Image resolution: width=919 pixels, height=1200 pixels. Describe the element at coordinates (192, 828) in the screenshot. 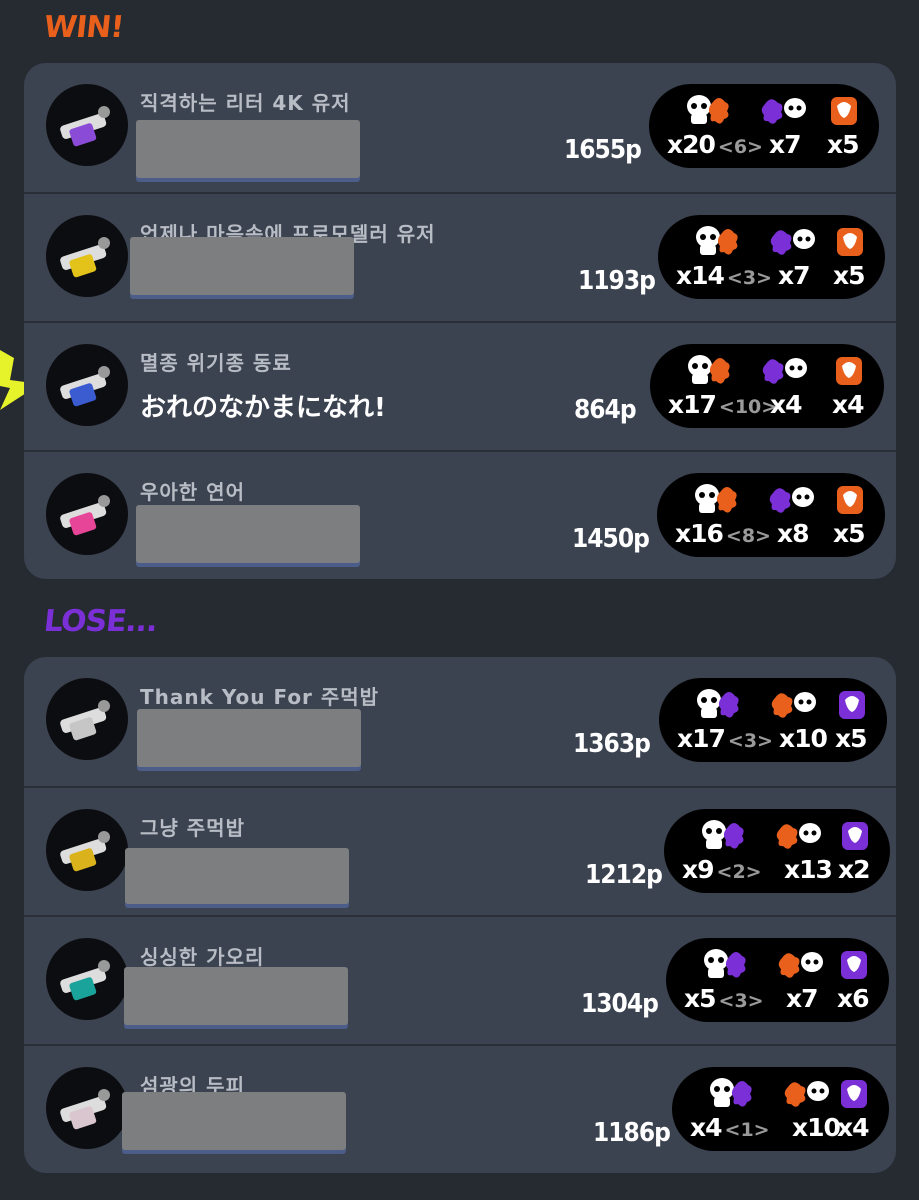

I see `player-nickname: 그냥 주먹밥` at that location.